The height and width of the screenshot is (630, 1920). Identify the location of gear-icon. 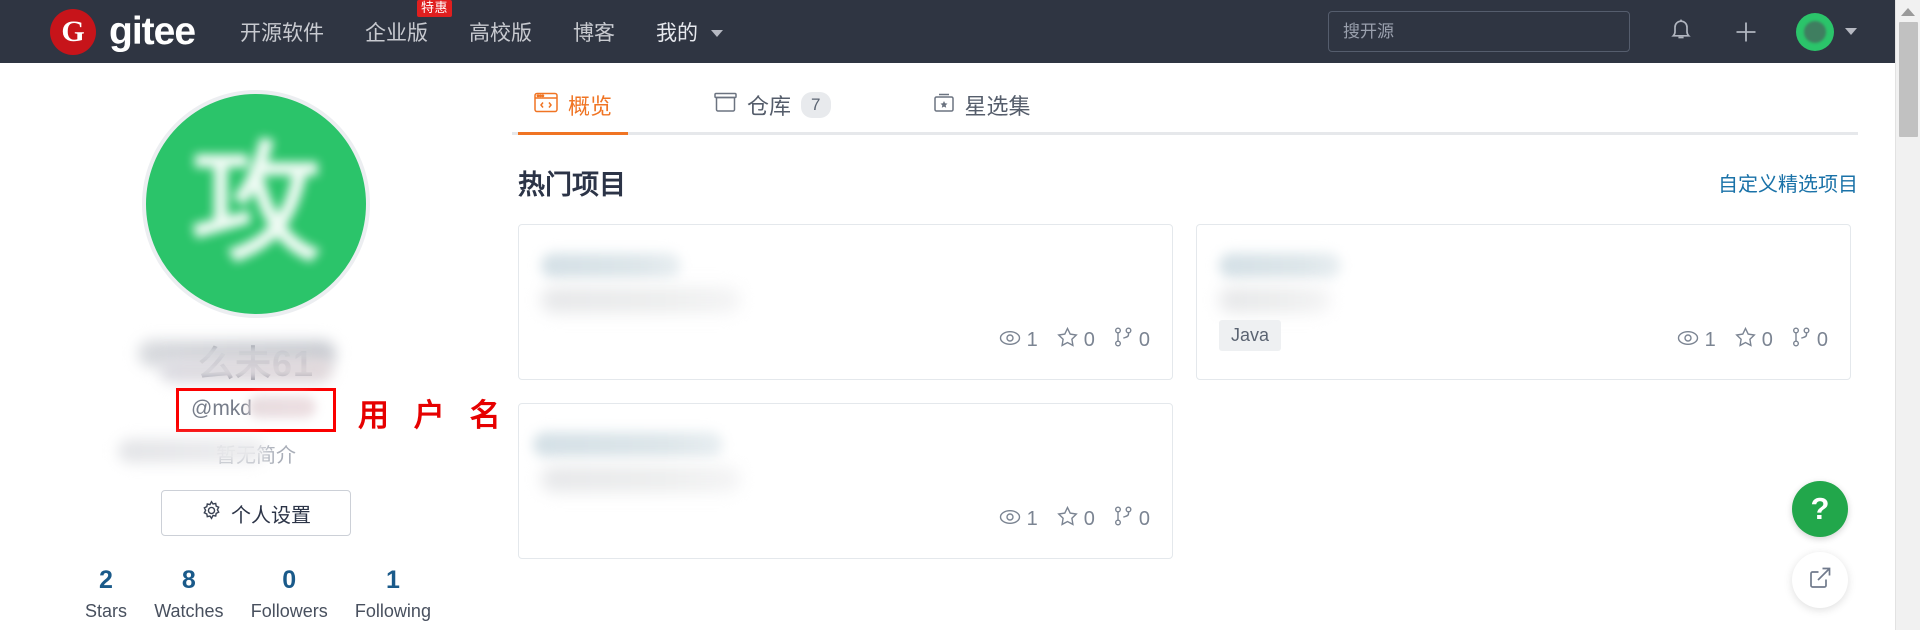
(211, 513).